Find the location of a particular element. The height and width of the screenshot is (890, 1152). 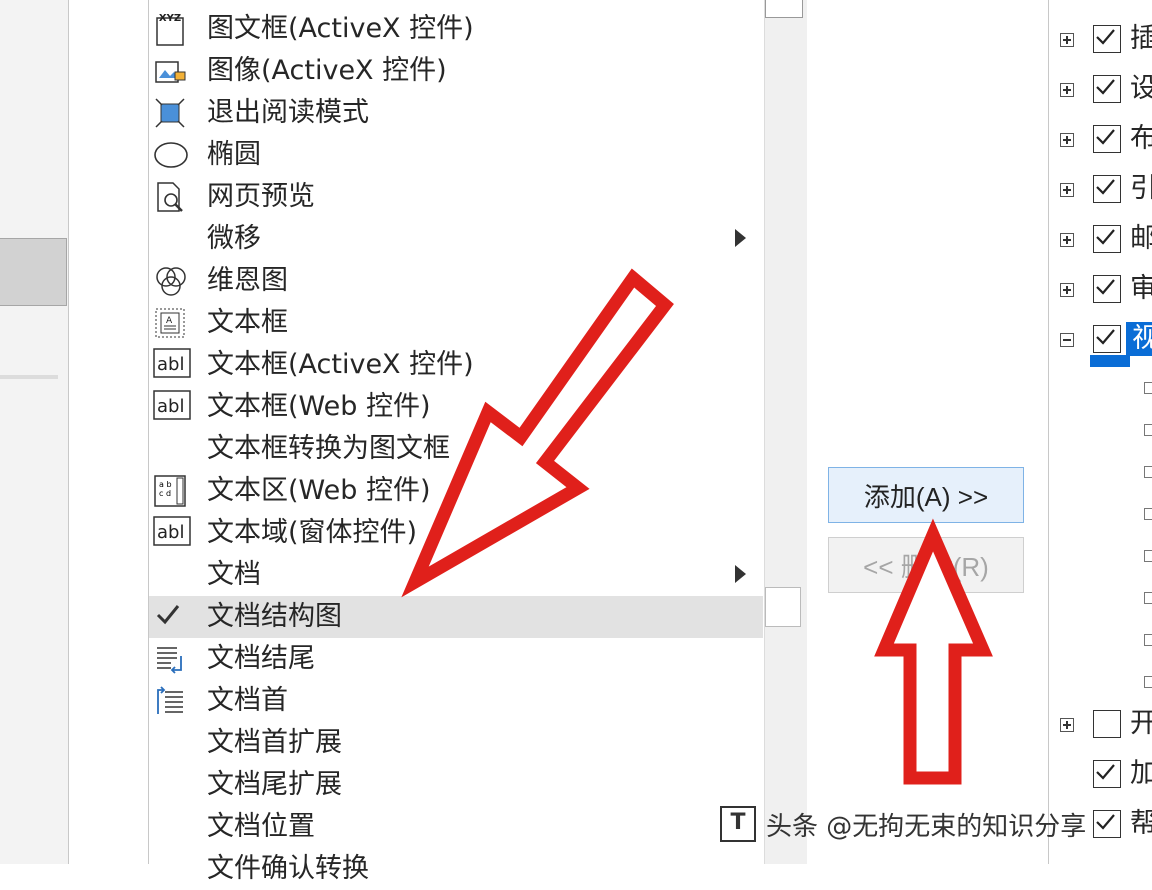

watermark: T 头条 @无拘无束的知识分享 is located at coordinates (903, 824).